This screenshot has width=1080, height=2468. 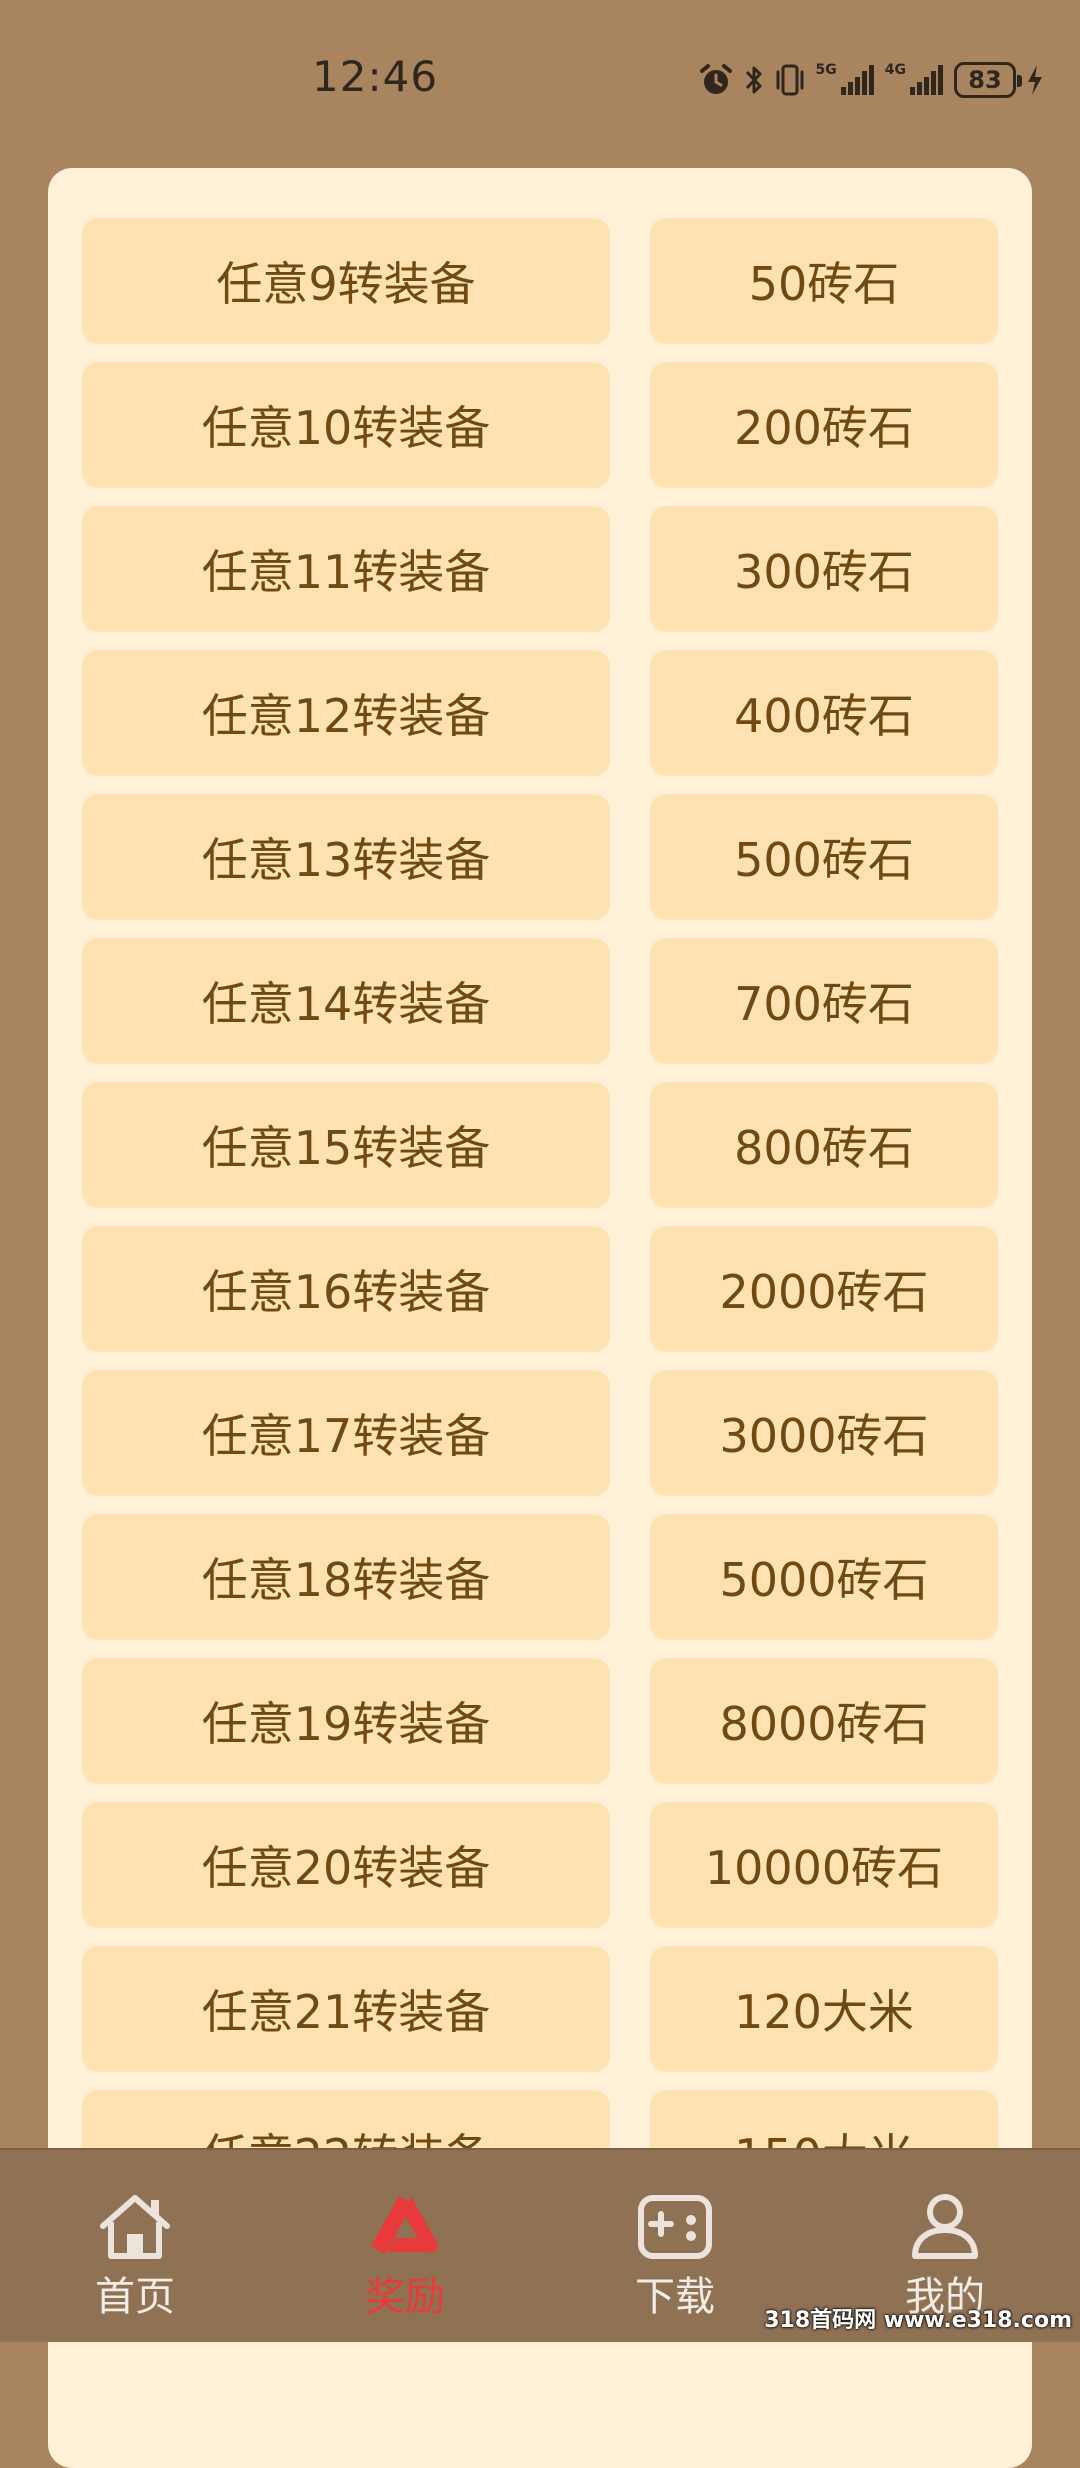 What do you see at coordinates (824, 425) in the screenshot?
I see `reward-item-price: 200砖石` at bounding box center [824, 425].